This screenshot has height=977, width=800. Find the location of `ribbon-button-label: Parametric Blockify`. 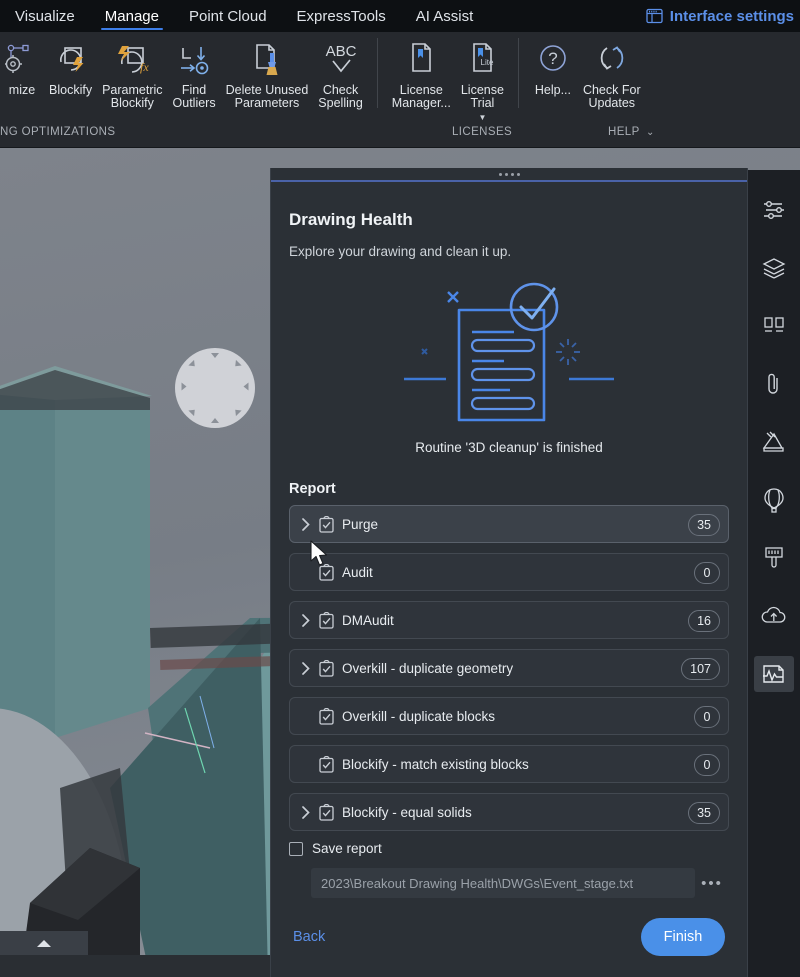

ribbon-button-label: Parametric Blockify is located at coordinates (132, 96).